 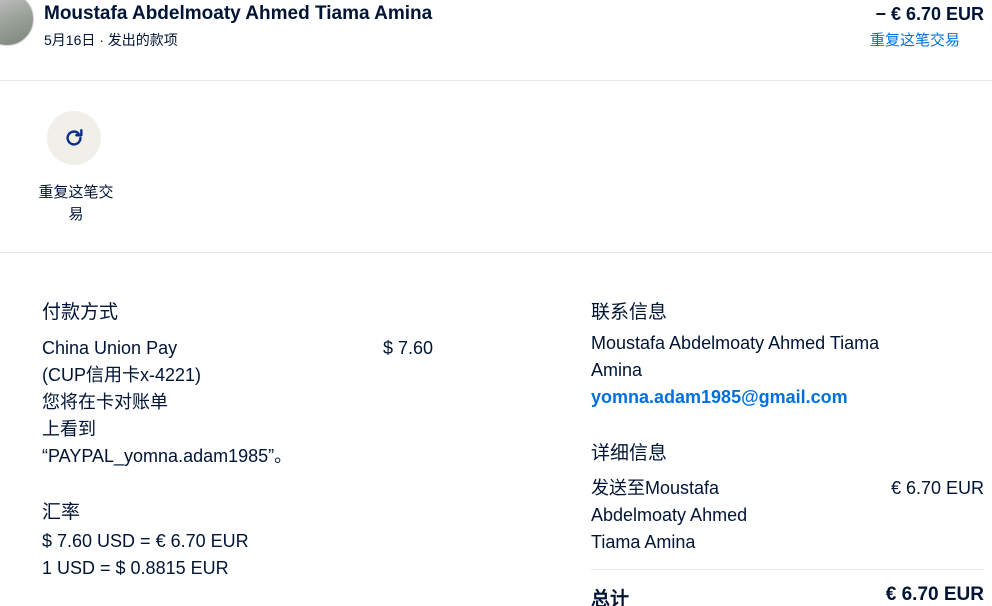 I want to click on repeat-transaction-button, so click(x=74, y=138).